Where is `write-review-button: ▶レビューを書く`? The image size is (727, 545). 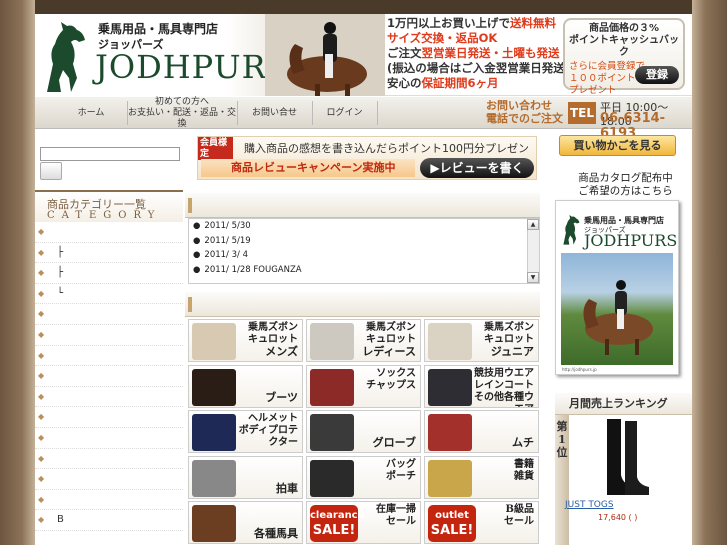
write-review-button: ▶レビューを書く is located at coordinates (477, 168).